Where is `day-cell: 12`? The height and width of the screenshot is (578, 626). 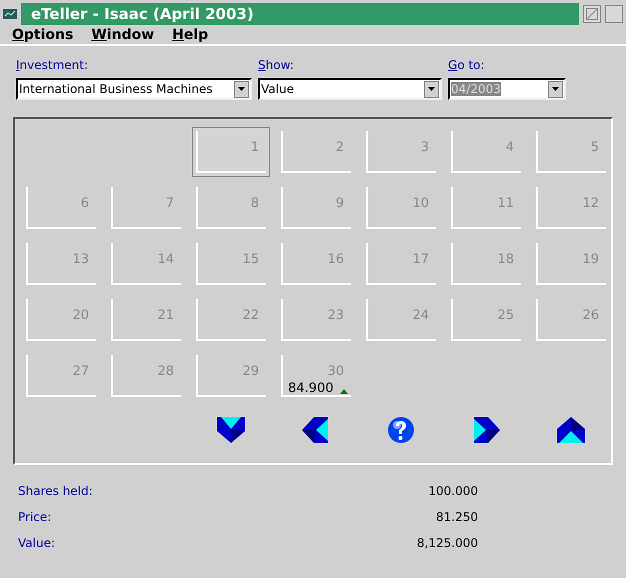
day-cell: 12 is located at coordinates (571, 208).